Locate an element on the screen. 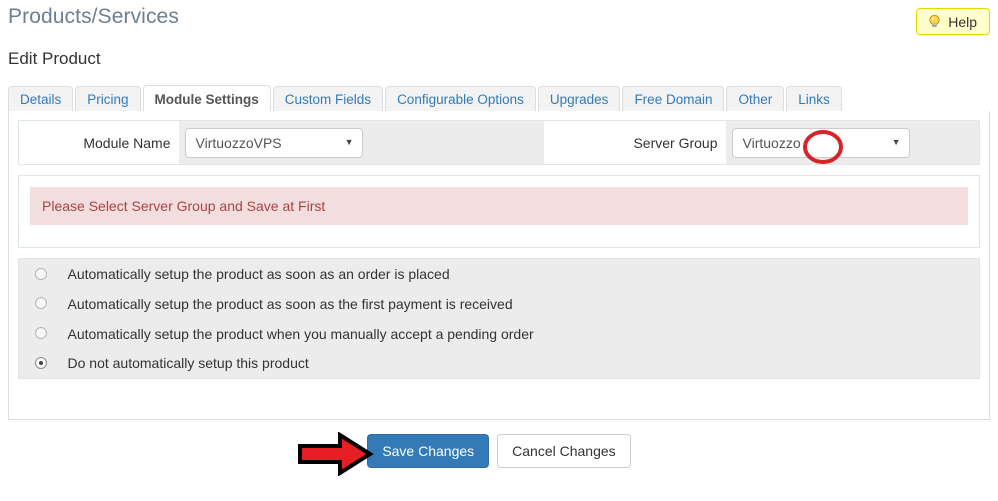 The width and height of the screenshot is (998, 501). form-actions: Save Changes Cancel Changes is located at coordinates (499, 451).